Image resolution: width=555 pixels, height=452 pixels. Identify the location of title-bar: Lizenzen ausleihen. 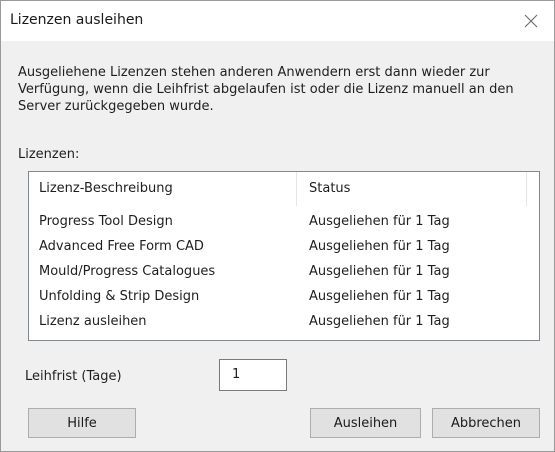
(277, 21).